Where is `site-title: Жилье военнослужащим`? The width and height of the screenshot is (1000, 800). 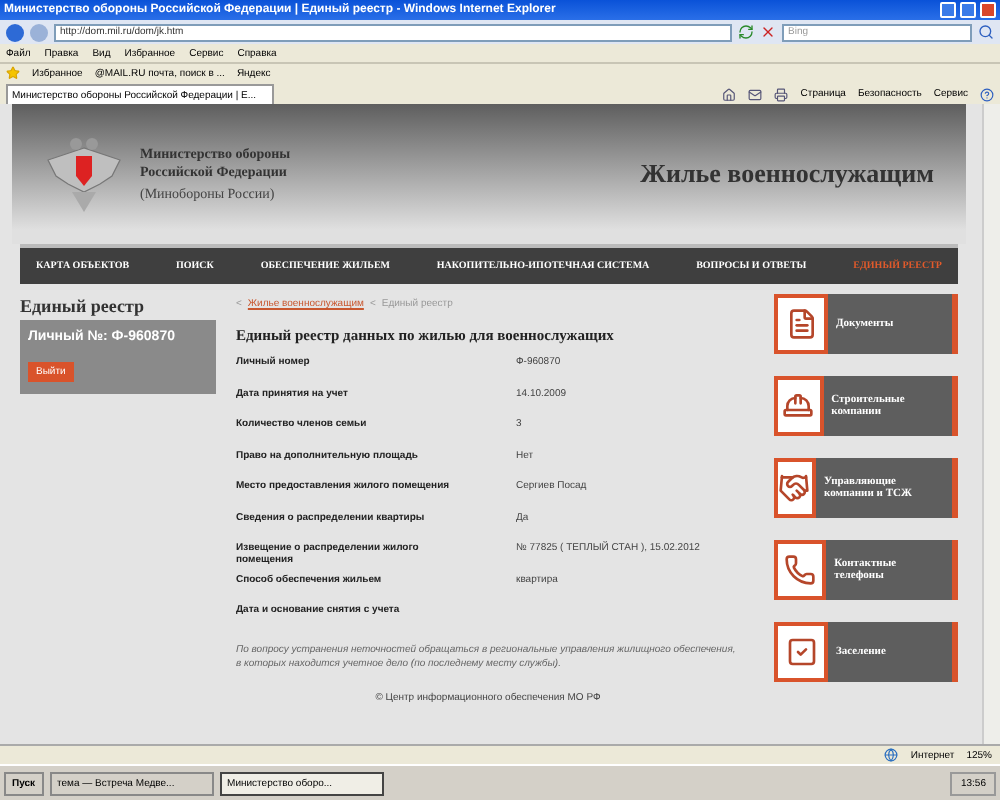
site-title: Жилье военнослужащим is located at coordinates (787, 174).